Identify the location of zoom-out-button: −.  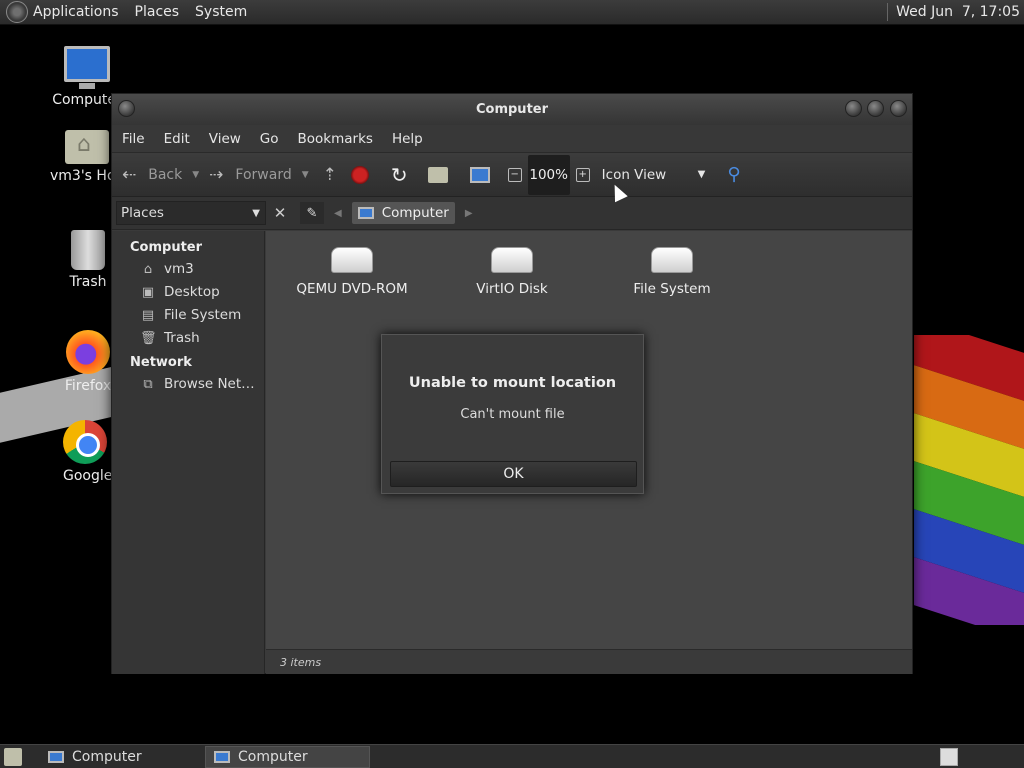
(514, 174).